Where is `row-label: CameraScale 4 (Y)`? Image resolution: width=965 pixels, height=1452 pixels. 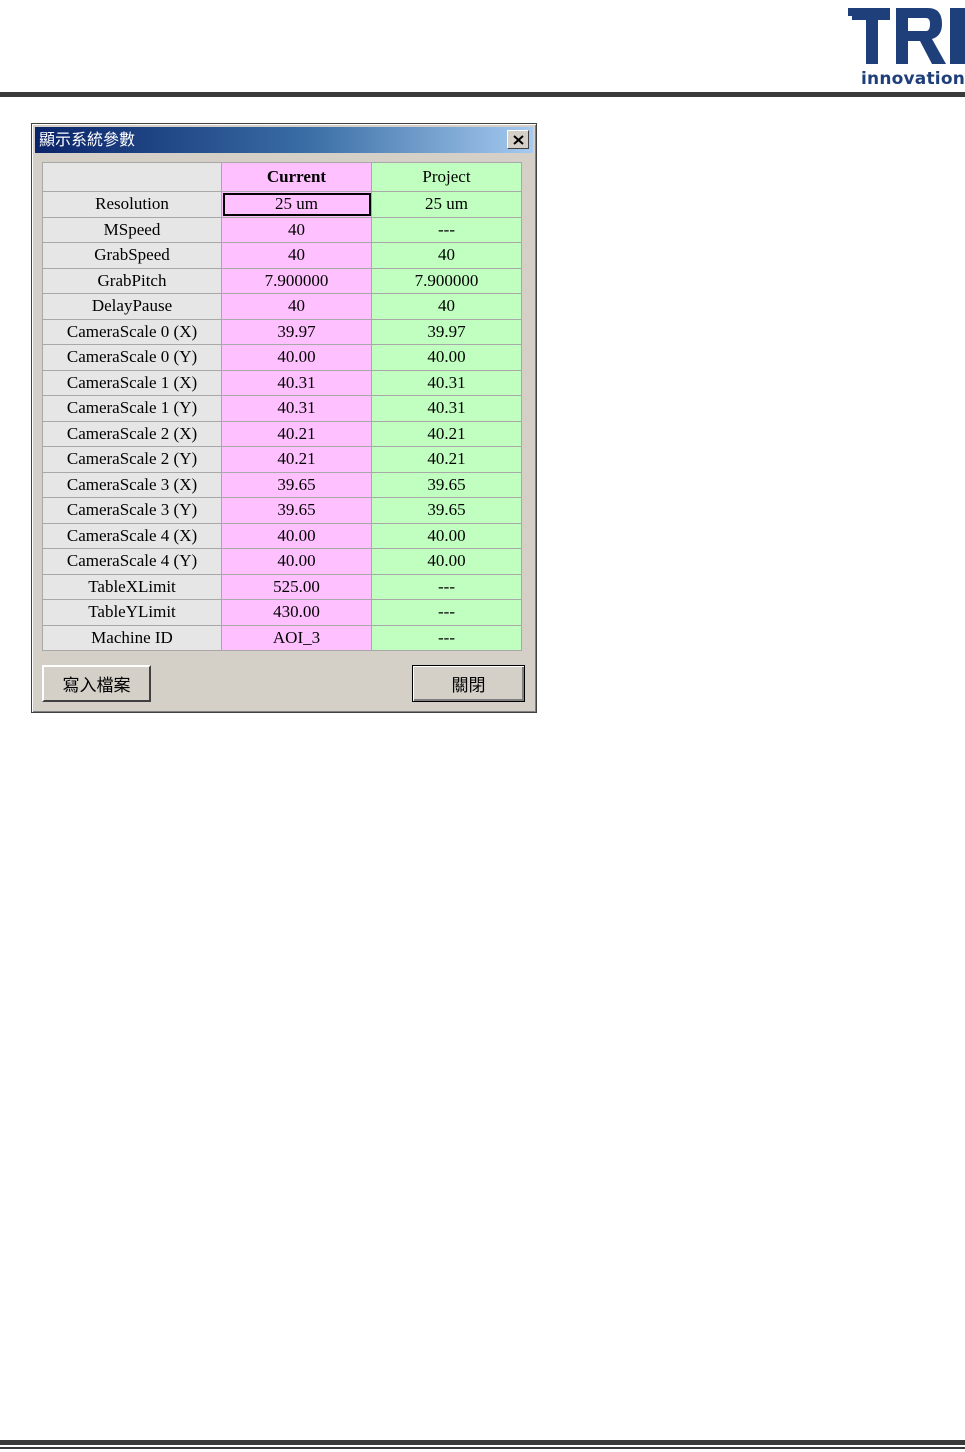
row-label: CameraScale 4 (Y) is located at coordinates (132, 561).